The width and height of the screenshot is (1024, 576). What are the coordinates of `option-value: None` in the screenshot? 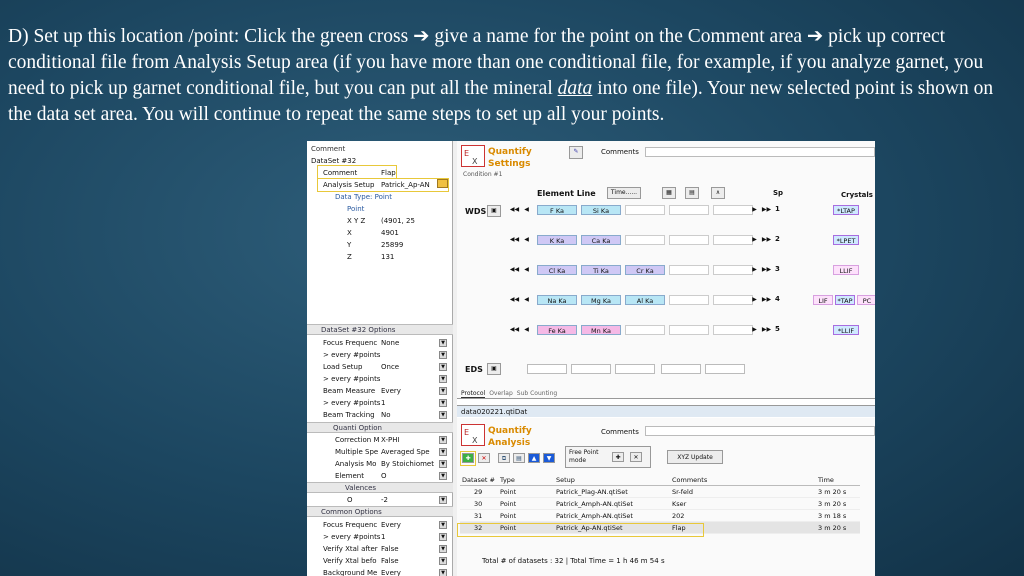 It's located at (390, 343).